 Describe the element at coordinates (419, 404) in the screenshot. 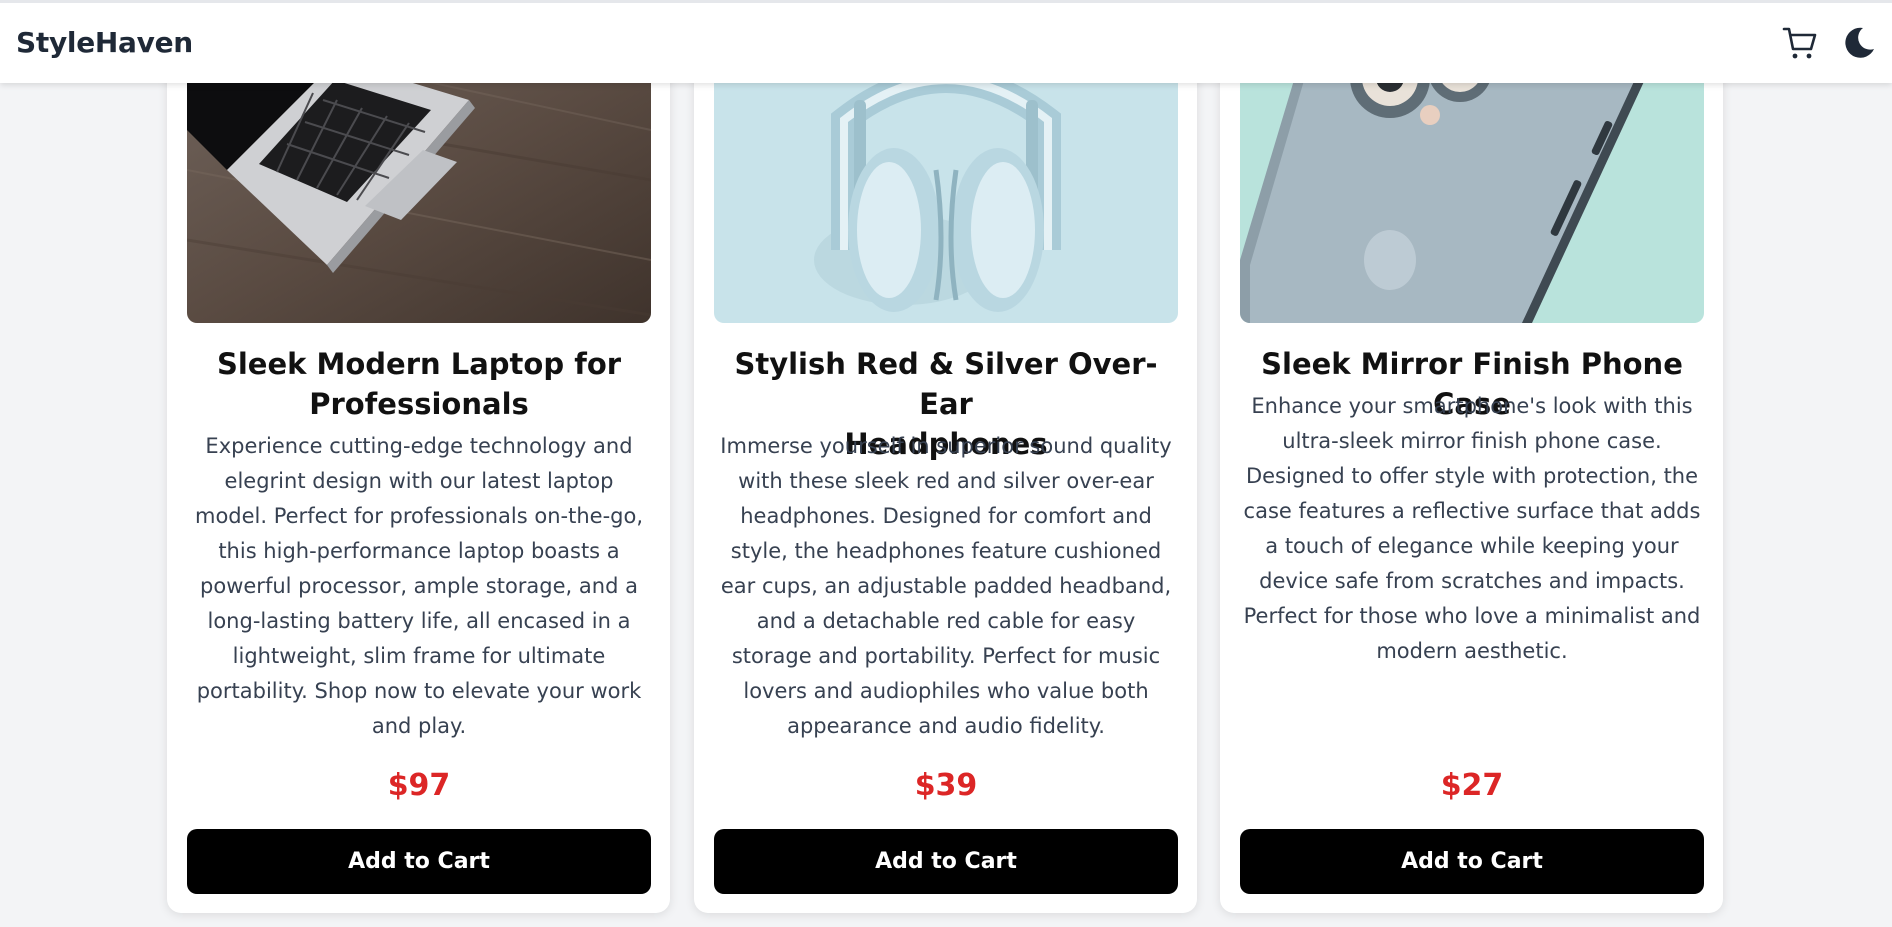

I see `product-title-line: Professionals` at that location.